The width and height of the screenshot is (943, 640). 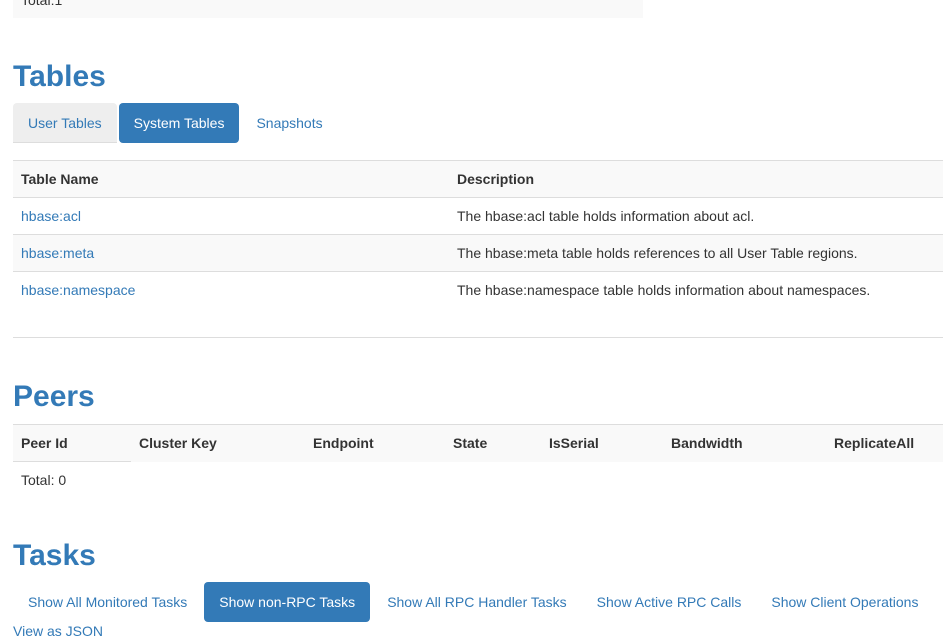 I want to click on column-header-endpoint: Endpoint, so click(x=375, y=443).